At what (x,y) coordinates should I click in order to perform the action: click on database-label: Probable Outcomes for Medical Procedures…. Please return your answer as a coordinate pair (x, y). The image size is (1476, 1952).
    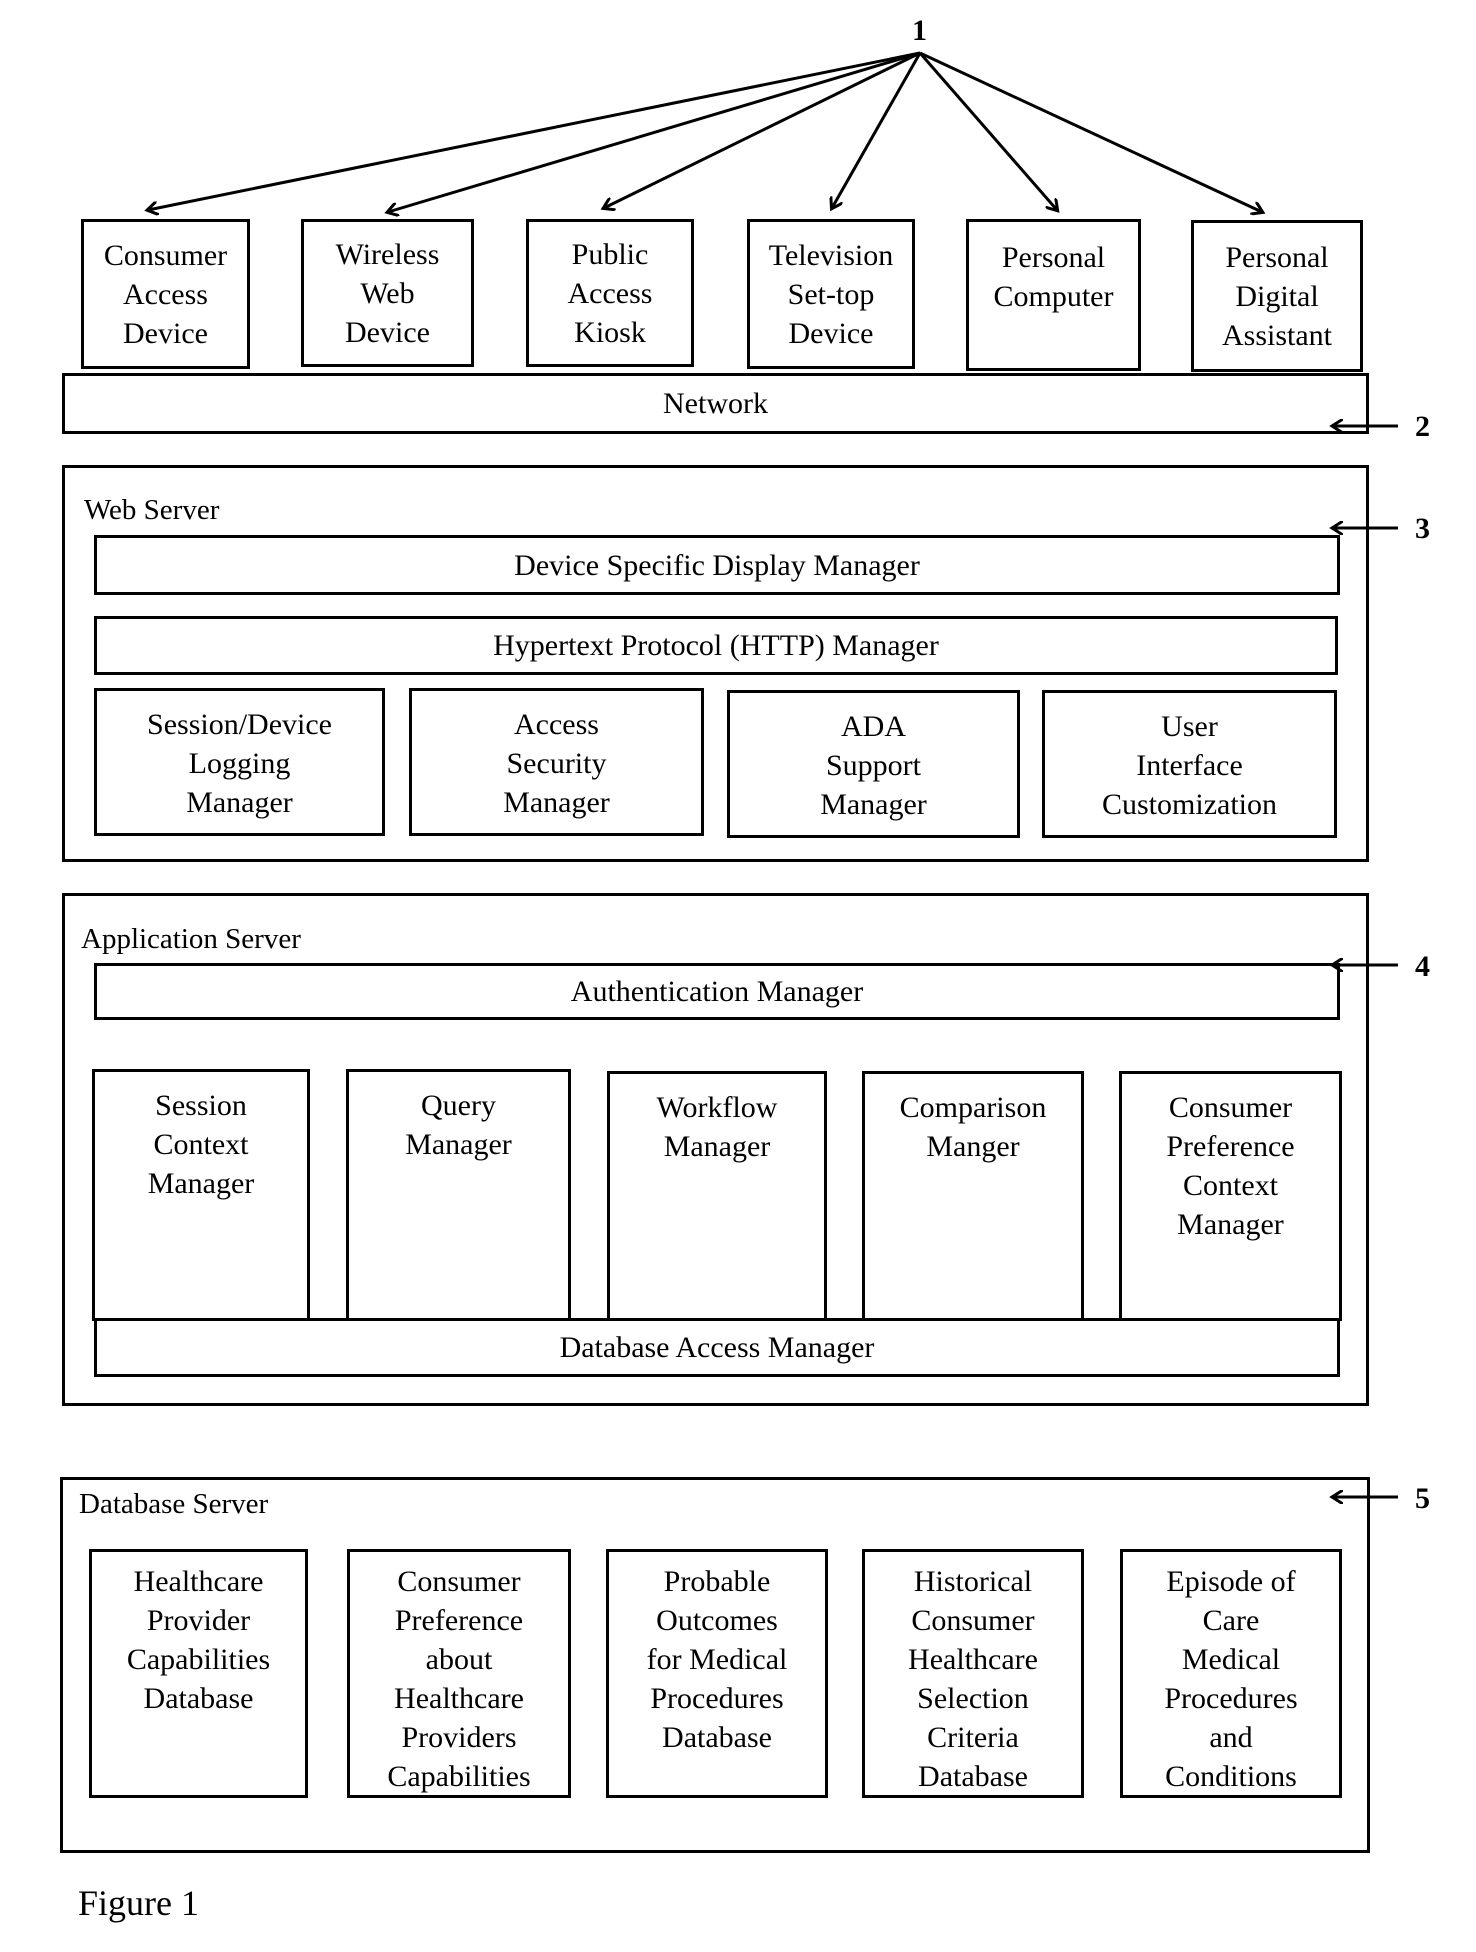
    Looking at the image, I should click on (717, 1659).